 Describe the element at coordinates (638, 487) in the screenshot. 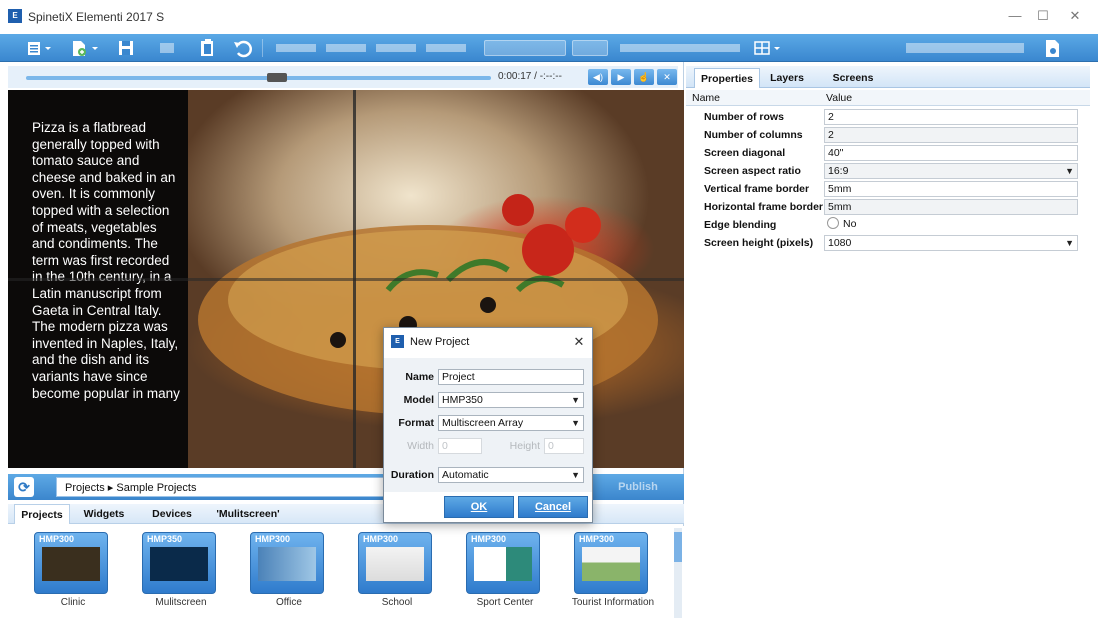

I see `publish-button: Publish` at that location.